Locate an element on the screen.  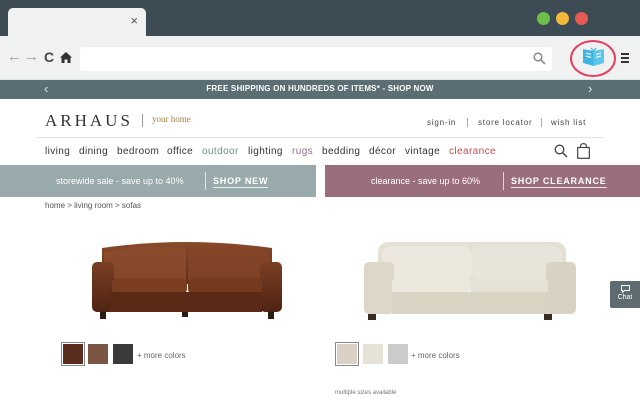
window-close-button is located at coordinates (581, 18).